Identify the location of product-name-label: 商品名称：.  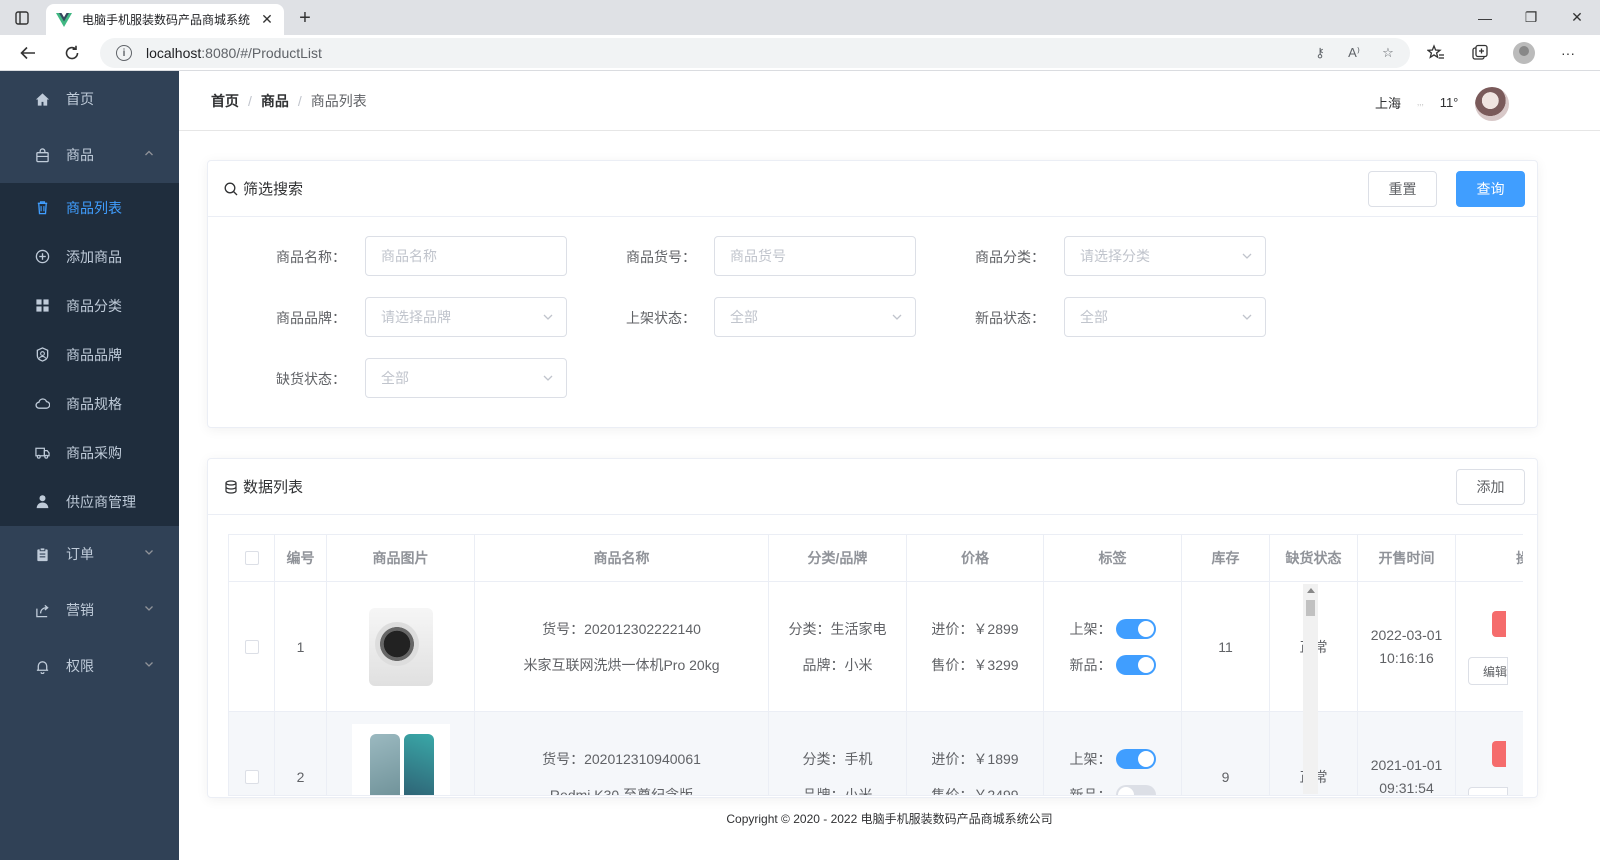
(311, 257).